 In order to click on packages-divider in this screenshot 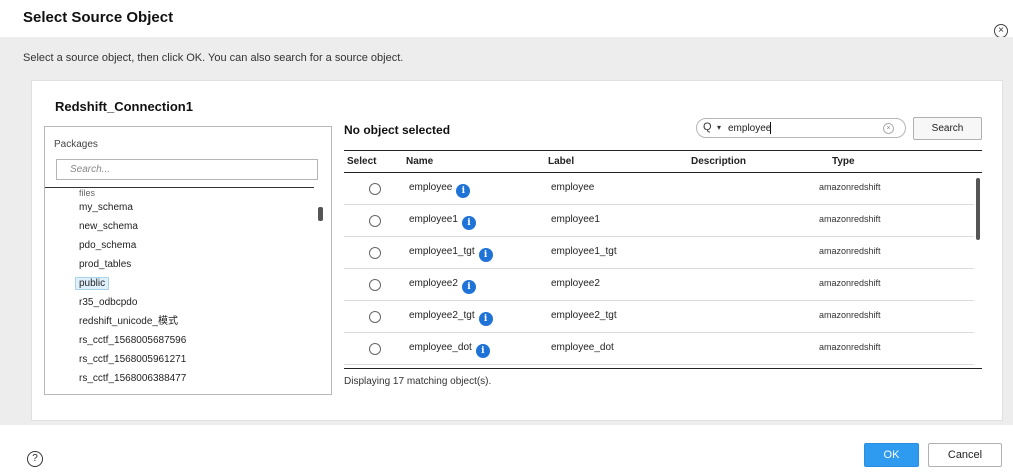, I will do `click(179, 187)`.